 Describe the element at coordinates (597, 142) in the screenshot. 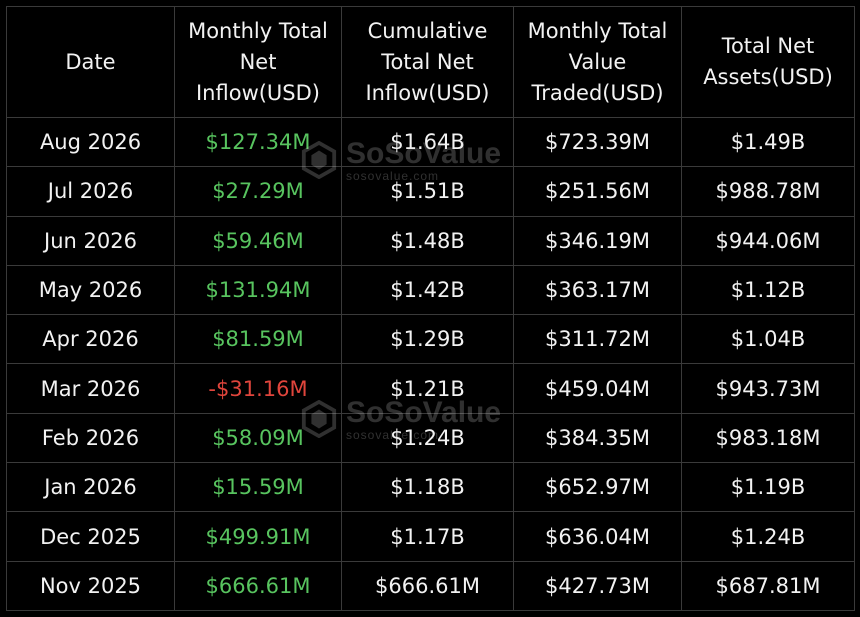

I see `cell-value-traded: $723.39M` at that location.